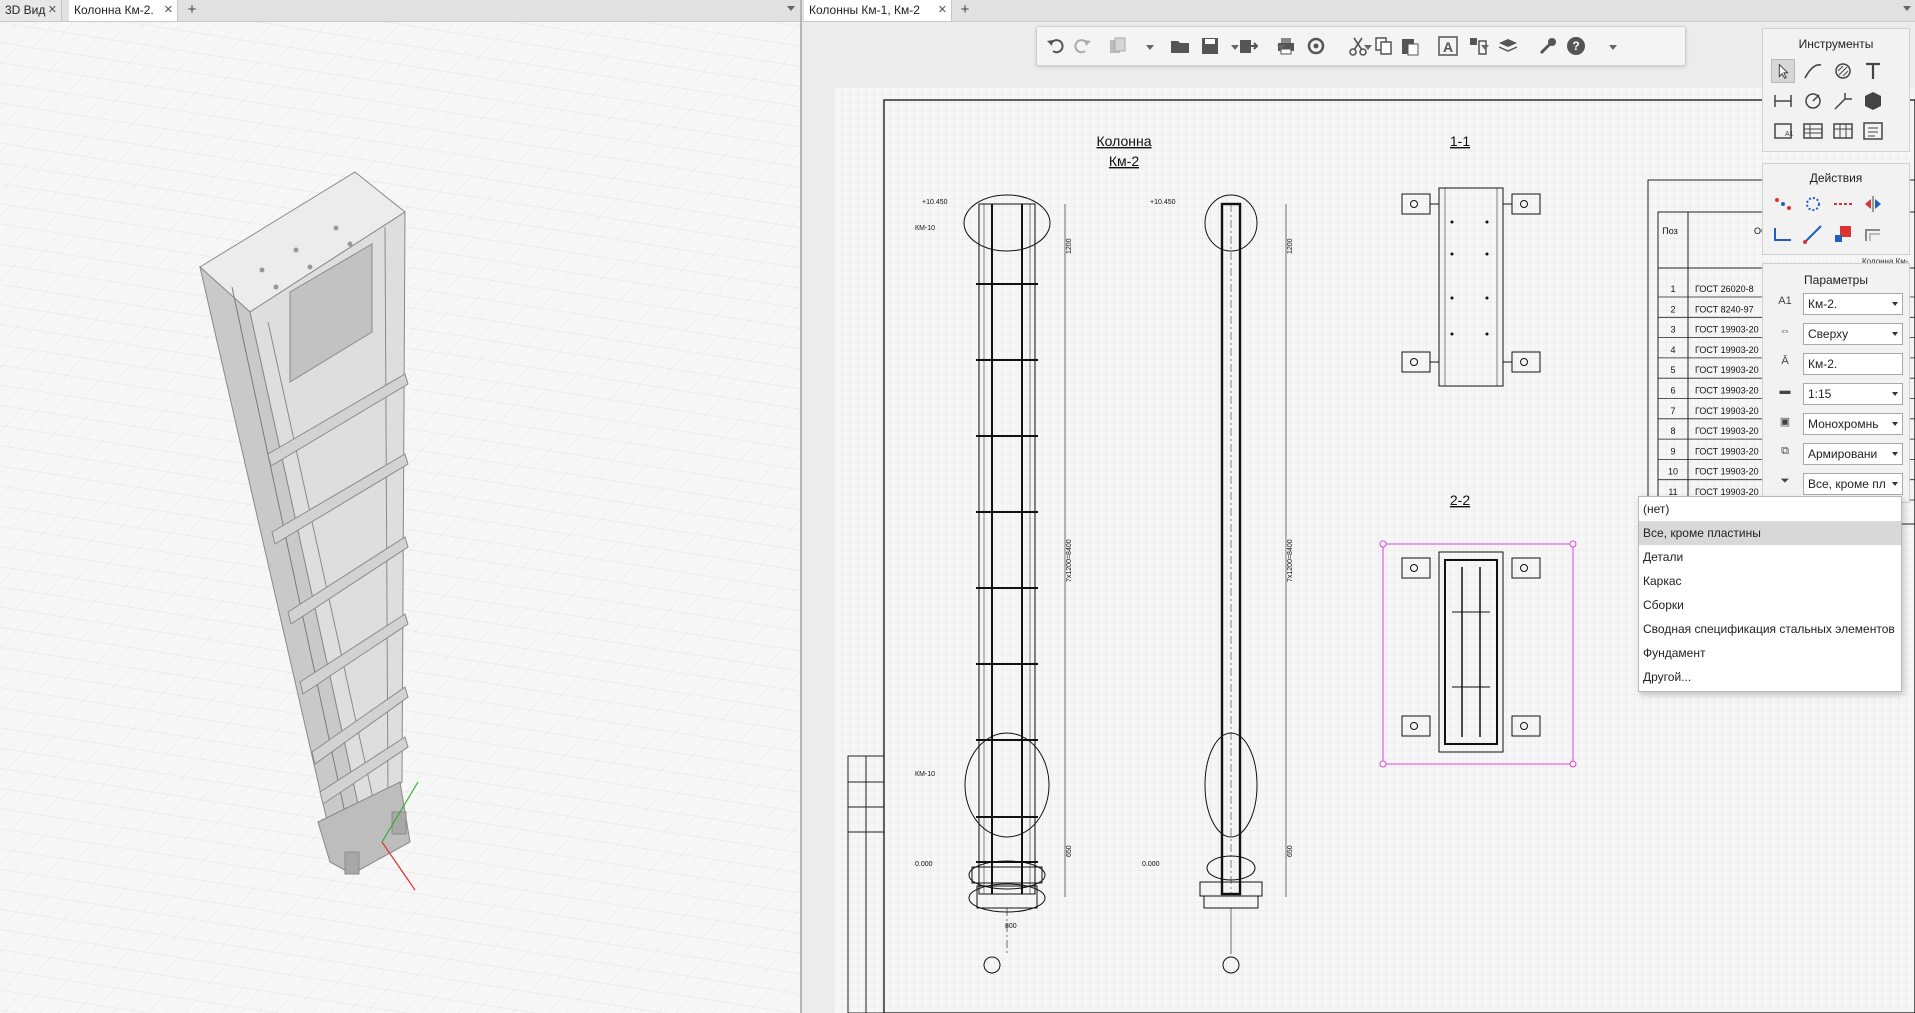 This screenshot has width=1915, height=1013. Describe the element at coordinates (925, 228) in the screenshot. I see `km10-label: КМ-10` at that location.